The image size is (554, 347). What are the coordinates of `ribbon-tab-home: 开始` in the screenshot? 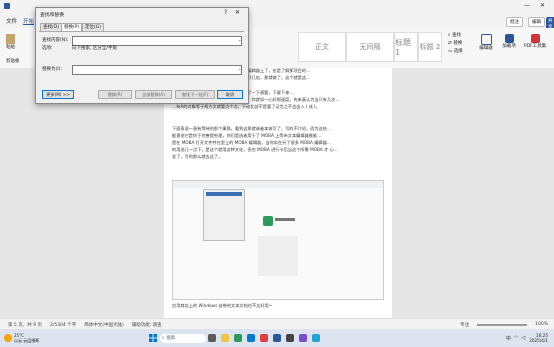 It's located at (28, 21).